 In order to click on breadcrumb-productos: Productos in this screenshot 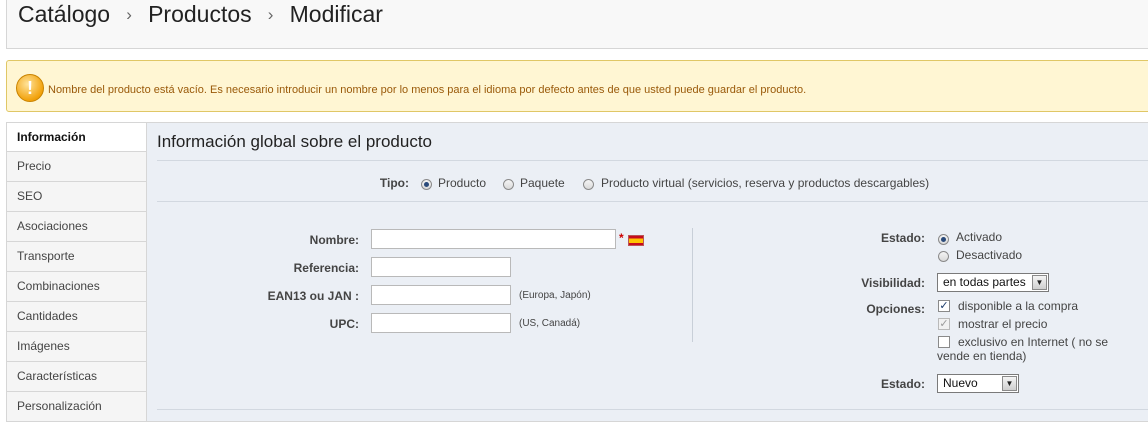, I will do `click(200, 14)`.